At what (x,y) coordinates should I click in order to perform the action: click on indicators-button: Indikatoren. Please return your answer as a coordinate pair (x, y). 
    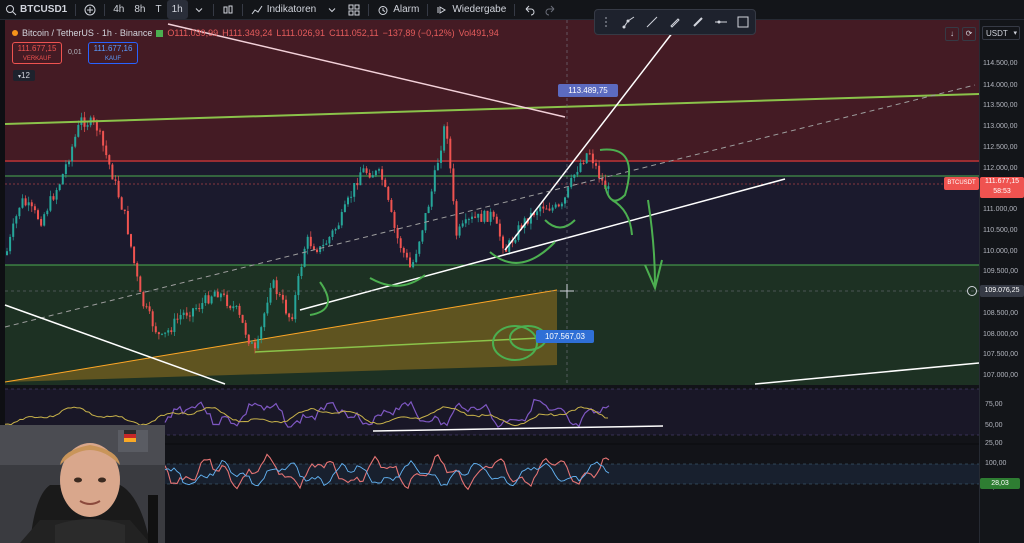
    Looking at the image, I should click on (283, 9).